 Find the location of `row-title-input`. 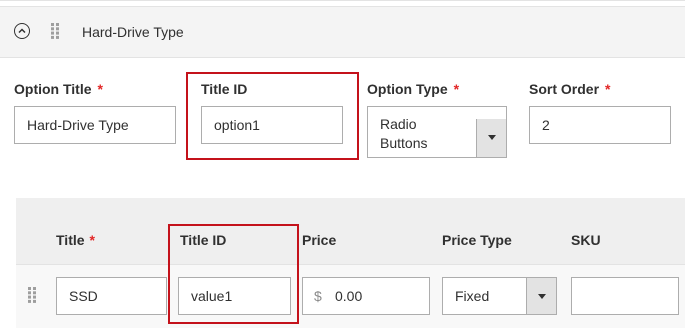

row-title-input is located at coordinates (111, 296).